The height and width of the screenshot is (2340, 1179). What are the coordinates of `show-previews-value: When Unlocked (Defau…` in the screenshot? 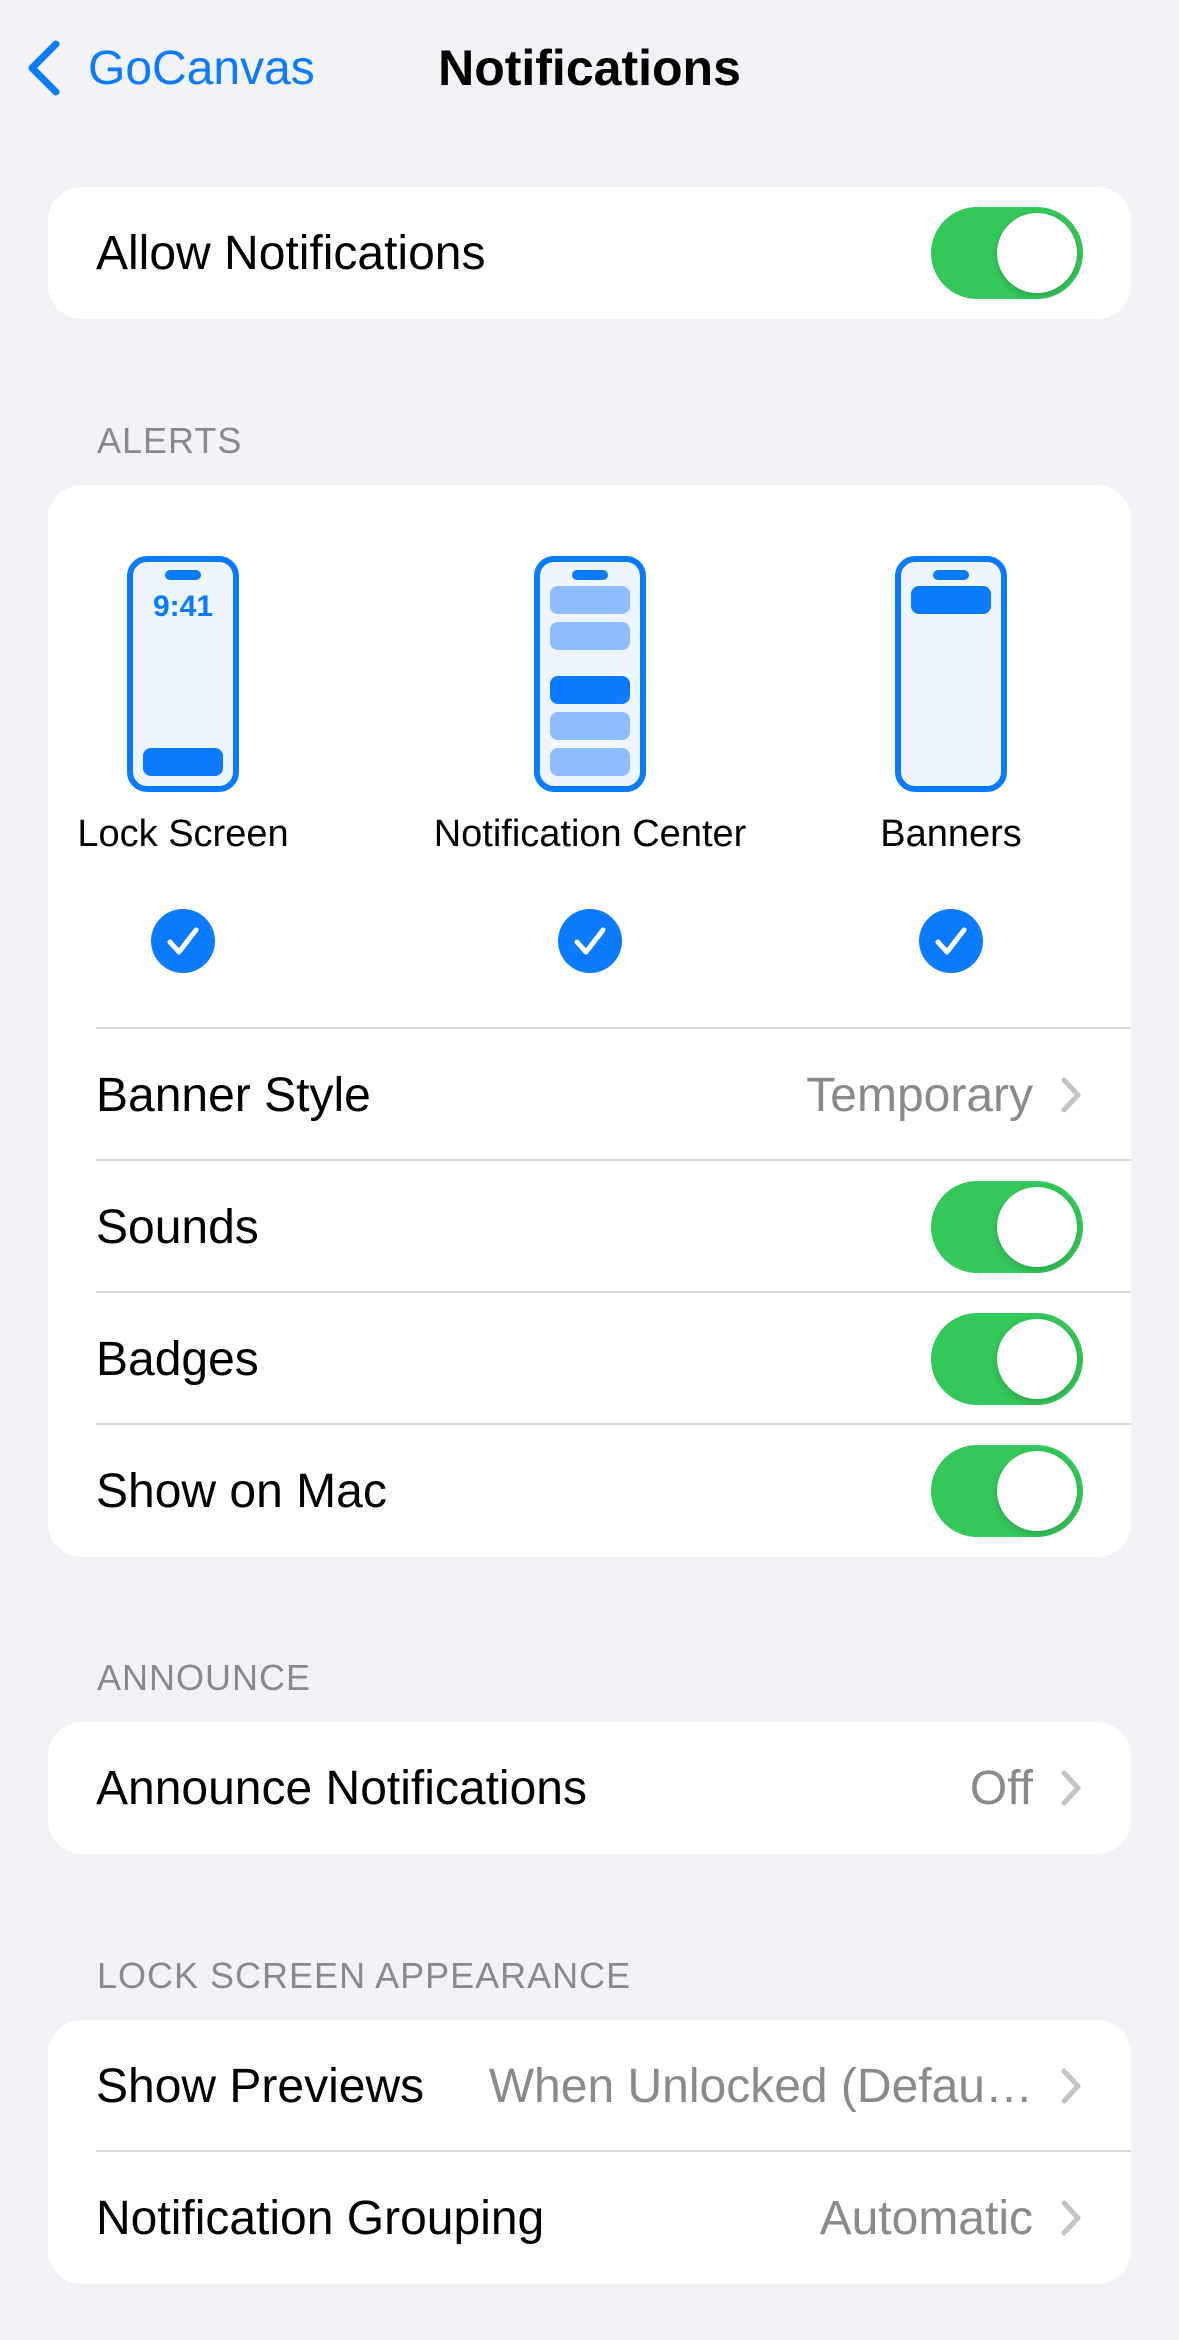 It's located at (760, 2086).